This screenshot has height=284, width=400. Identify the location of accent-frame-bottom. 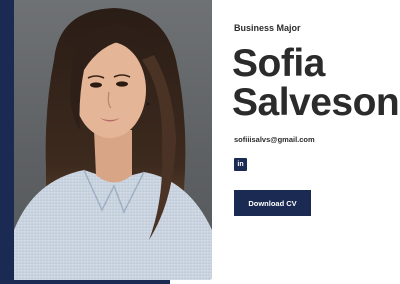
(85, 282).